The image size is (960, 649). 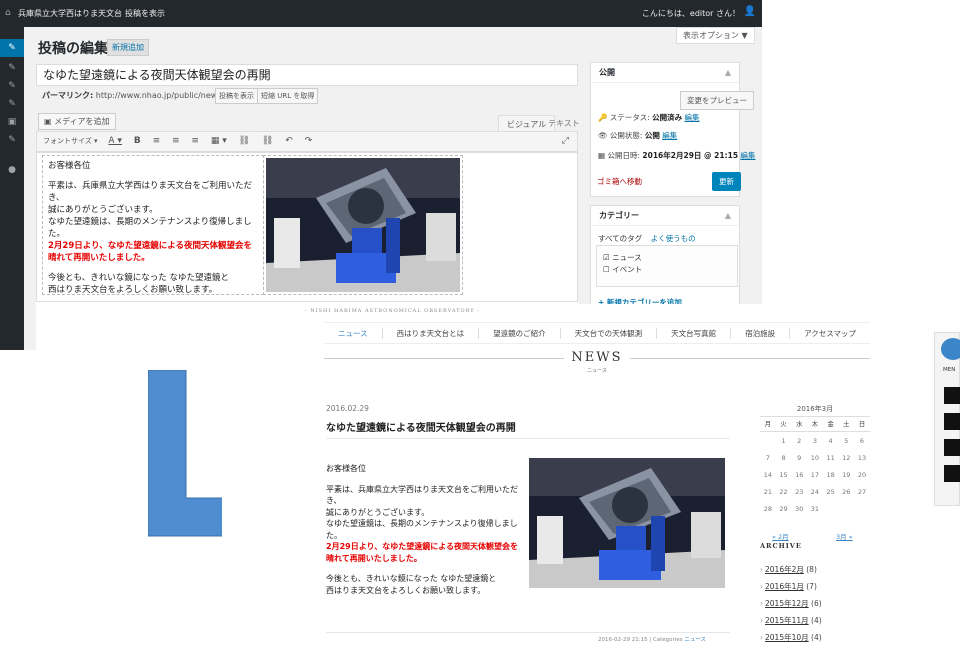 What do you see at coordinates (691, 13) in the screenshot?
I see `admin-greeting: こんにちは、editor さん！` at bounding box center [691, 13].